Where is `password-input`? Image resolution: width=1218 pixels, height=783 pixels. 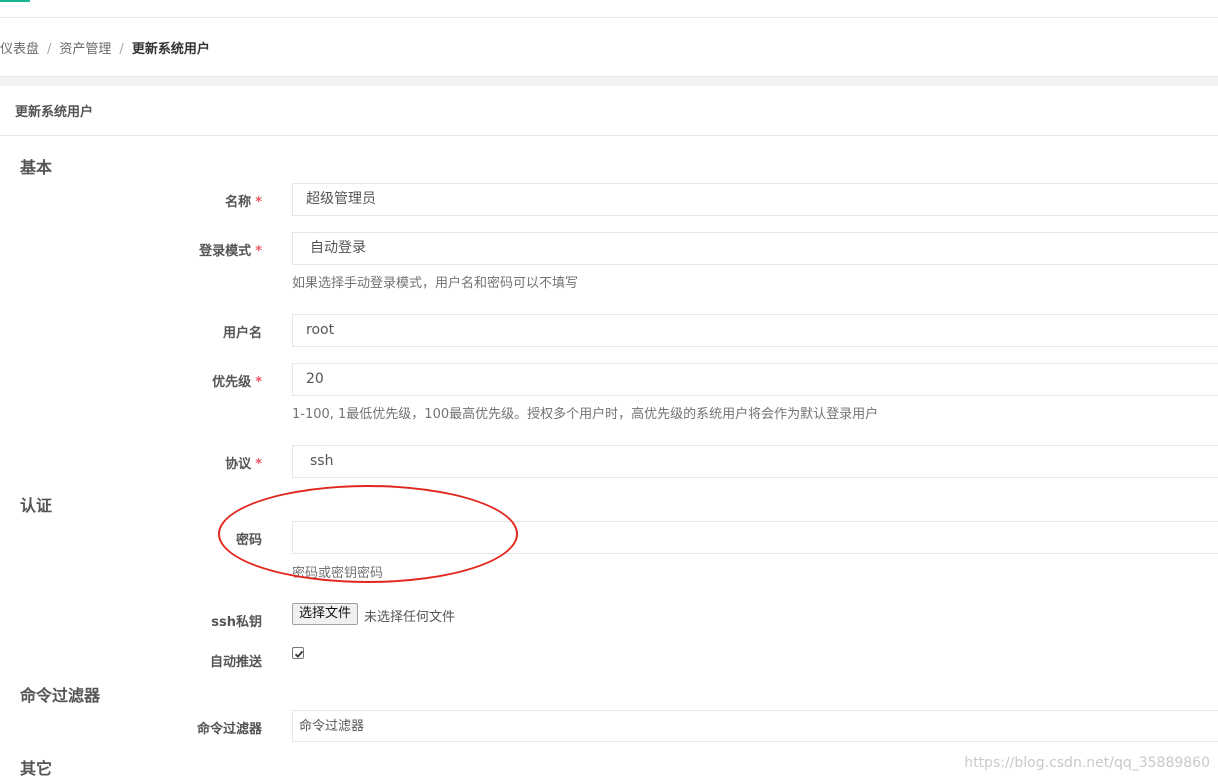
password-input is located at coordinates (755, 537).